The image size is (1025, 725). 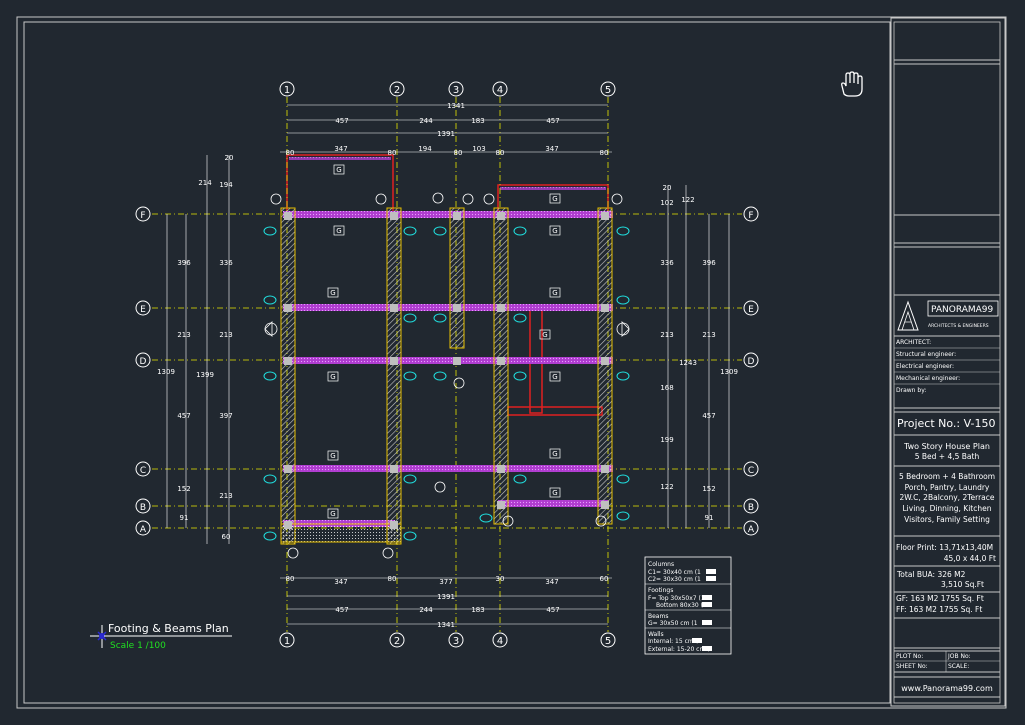 I want to click on dim-right-inner: 168, so click(x=666, y=388).